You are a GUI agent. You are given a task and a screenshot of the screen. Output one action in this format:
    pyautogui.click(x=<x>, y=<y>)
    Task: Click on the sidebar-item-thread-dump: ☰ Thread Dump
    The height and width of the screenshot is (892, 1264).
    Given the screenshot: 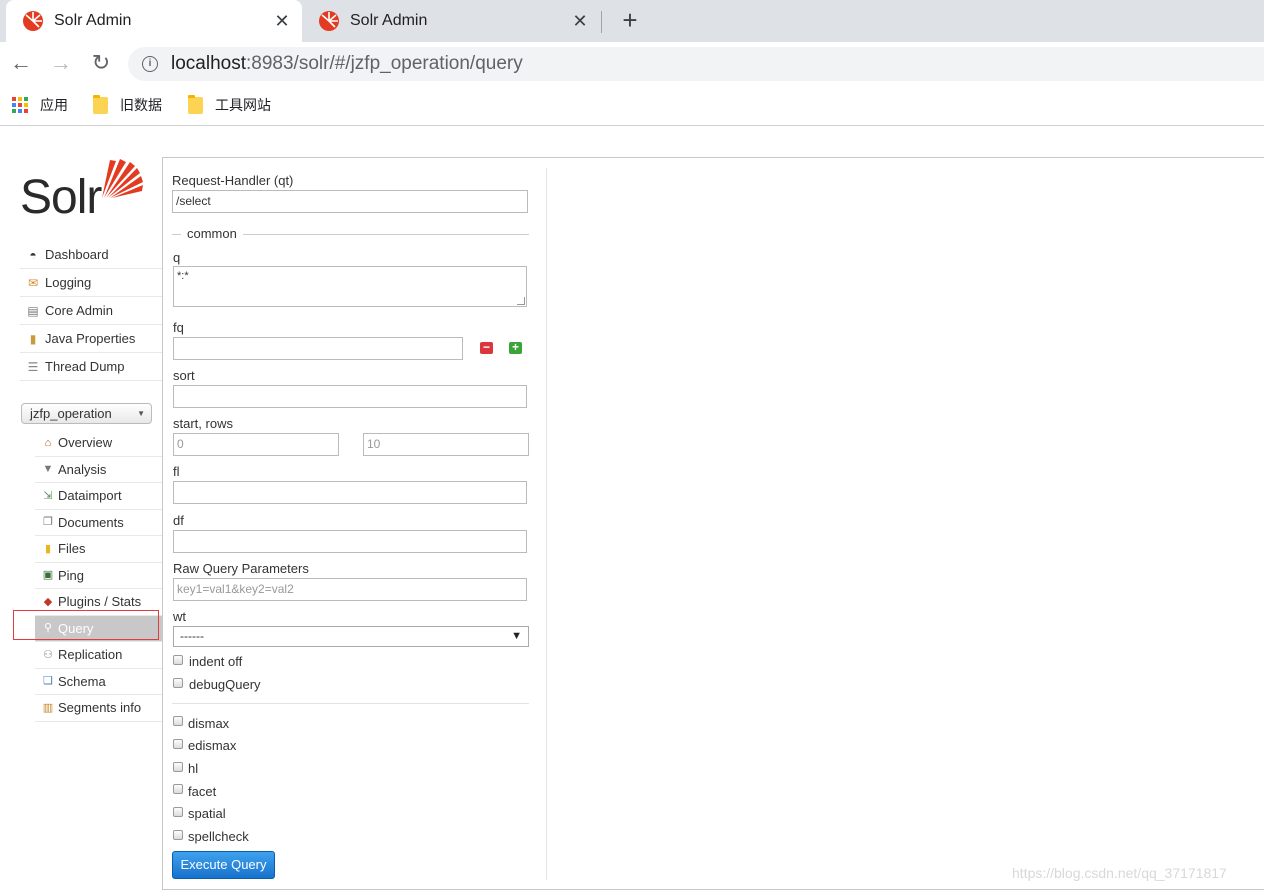 What is the action you would take?
    pyautogui.click(x=91, y=367)
    